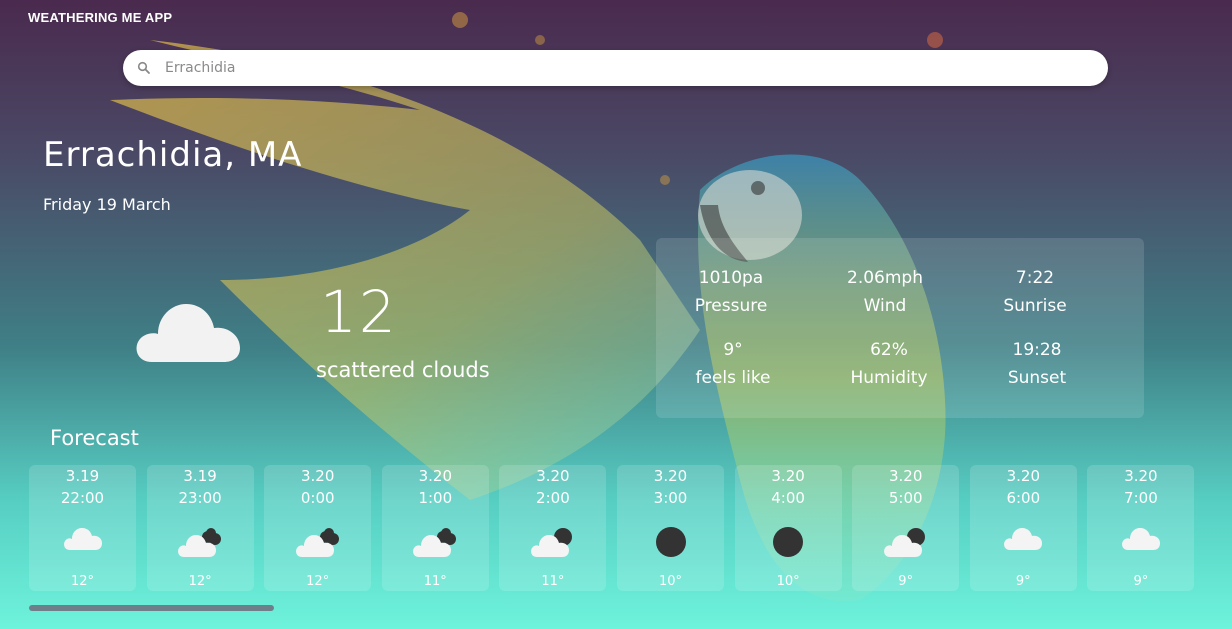 Image resolution: width=1232 pixels, height=629 pixels. Describe the element at coordinates (670, 498) in the screenshot. I see `forecast-time: 3:00` at that location.